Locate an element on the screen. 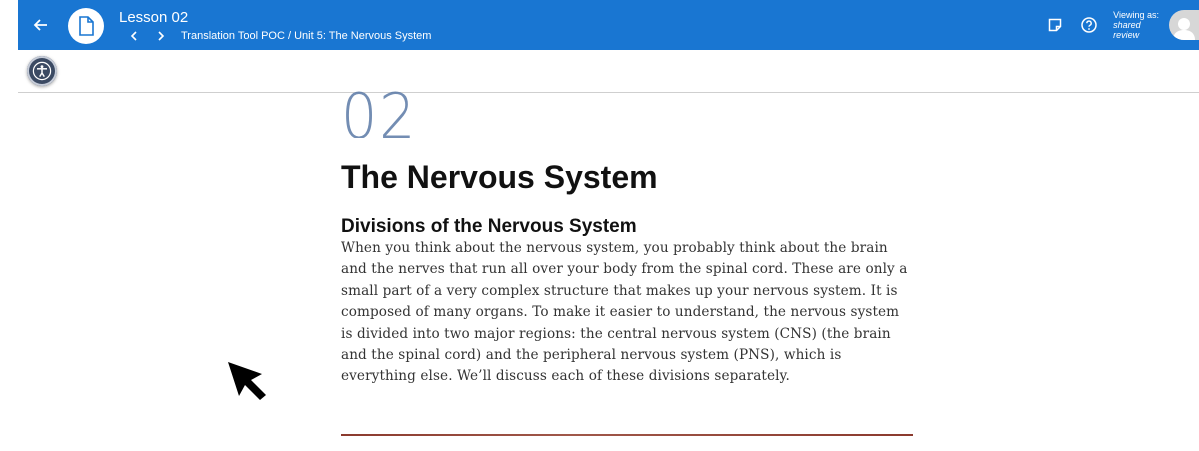  accessibility-icon is located at coordinates (42, 71).